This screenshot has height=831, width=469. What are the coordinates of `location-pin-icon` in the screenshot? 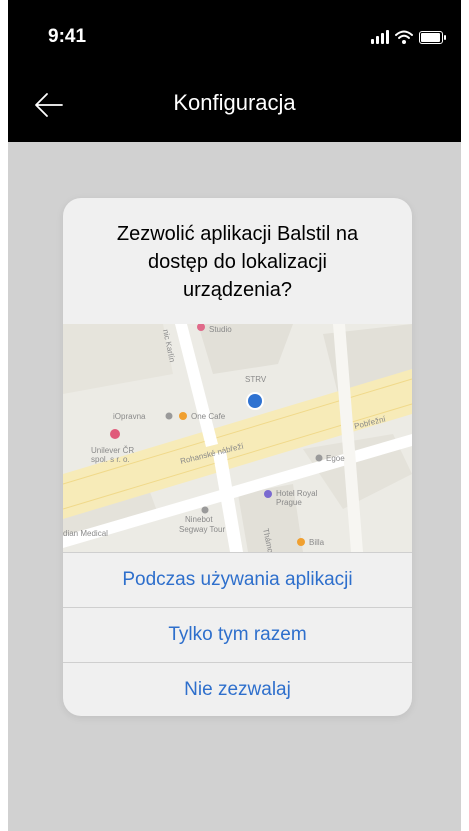 It's located at (255, 401).